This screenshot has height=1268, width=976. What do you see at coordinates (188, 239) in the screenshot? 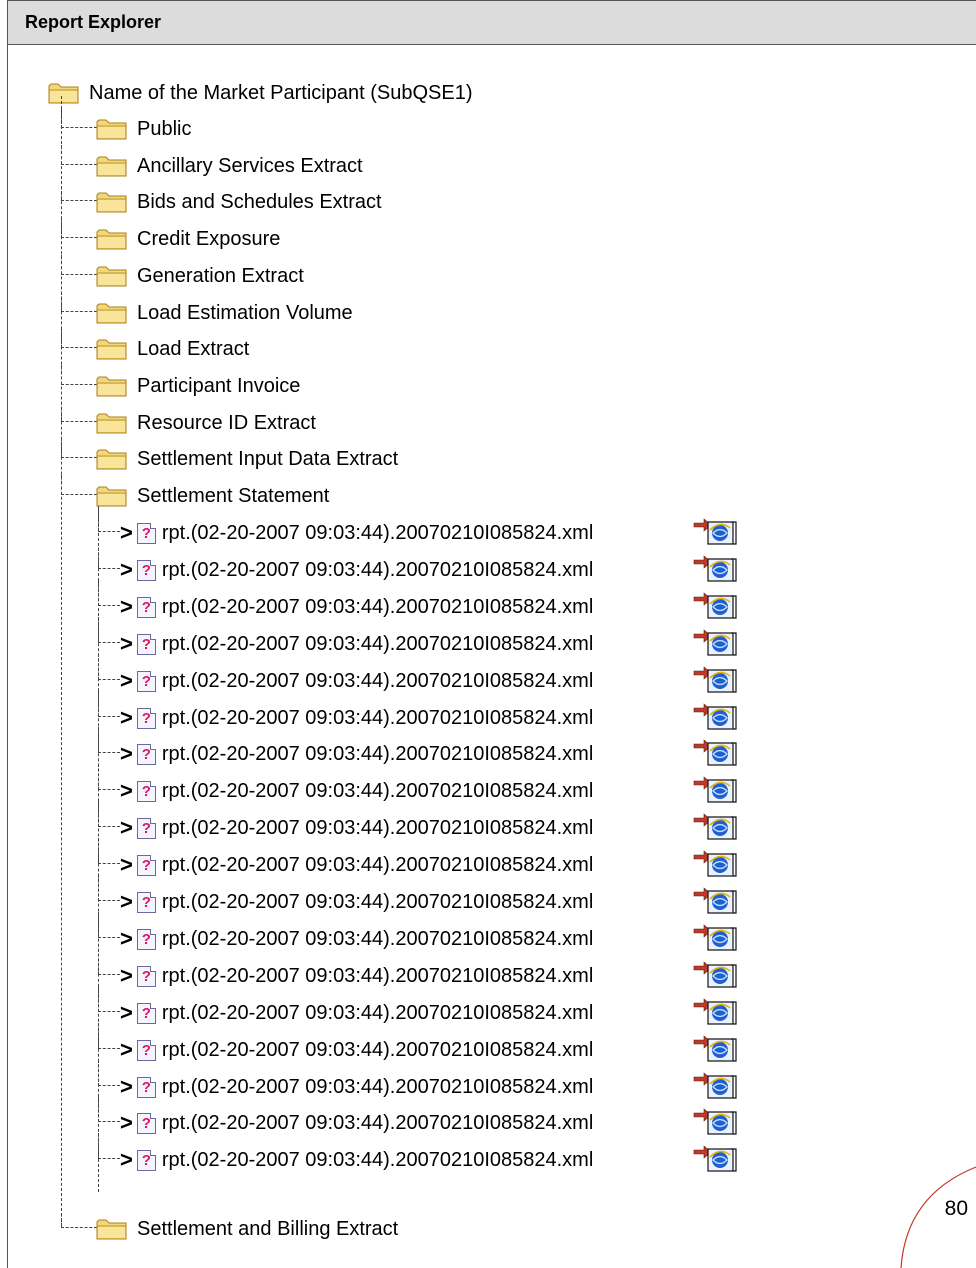
I see `folder-node: Credit Exposure` at bounding box center [188, 239].